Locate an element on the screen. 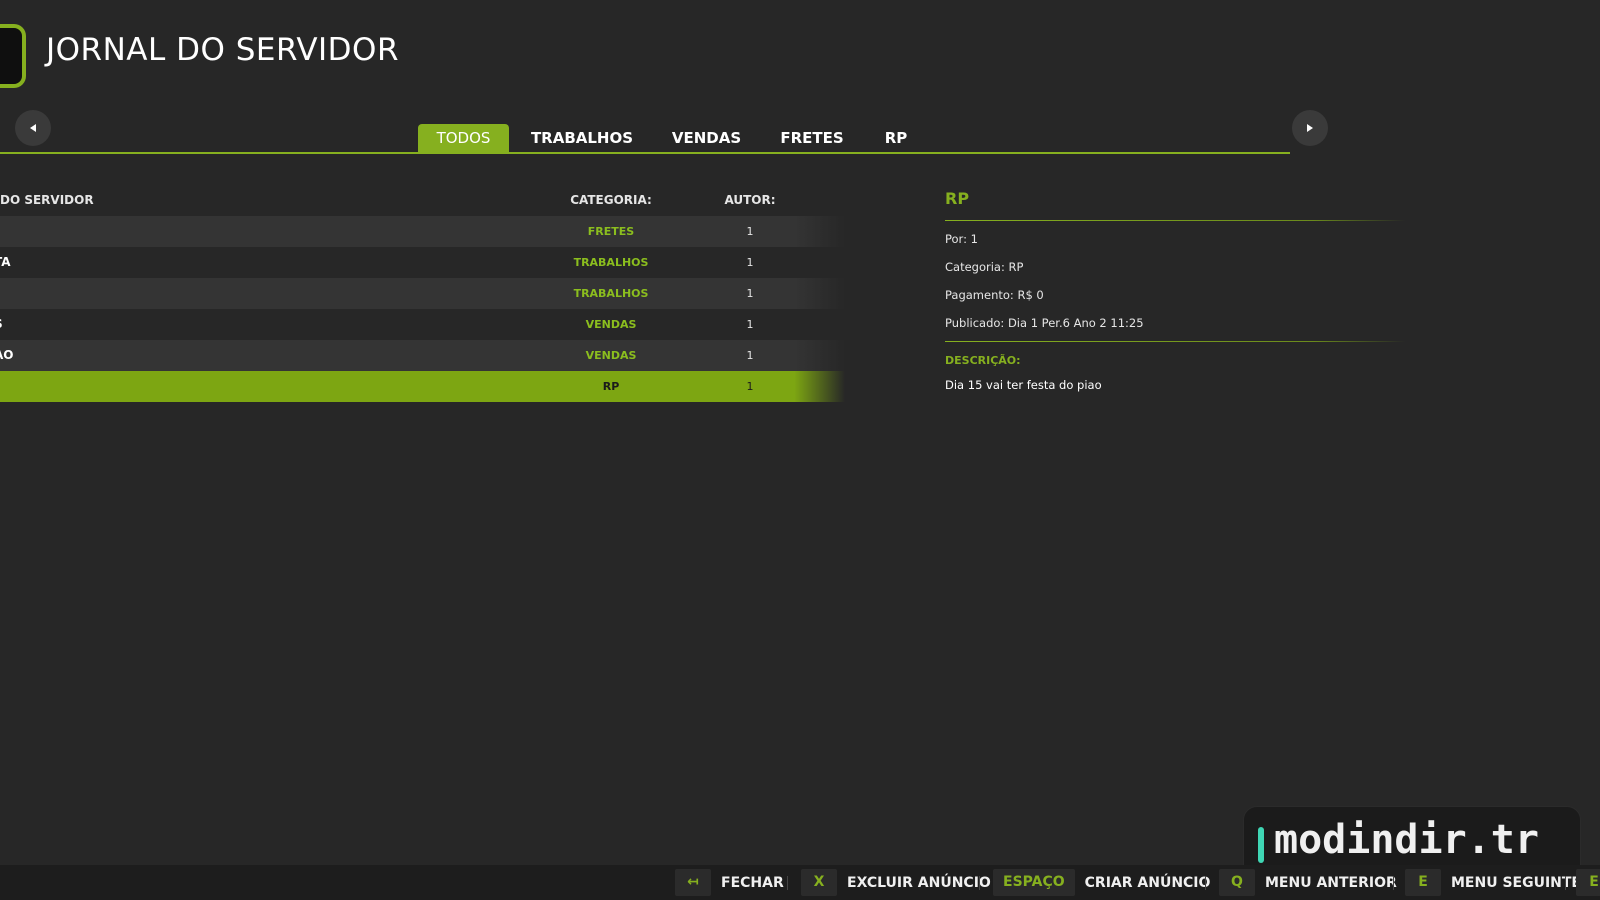 The image size is (1600, 900). keybind-fechar: ↤ FECHAR is located at coordinates (729, 882).